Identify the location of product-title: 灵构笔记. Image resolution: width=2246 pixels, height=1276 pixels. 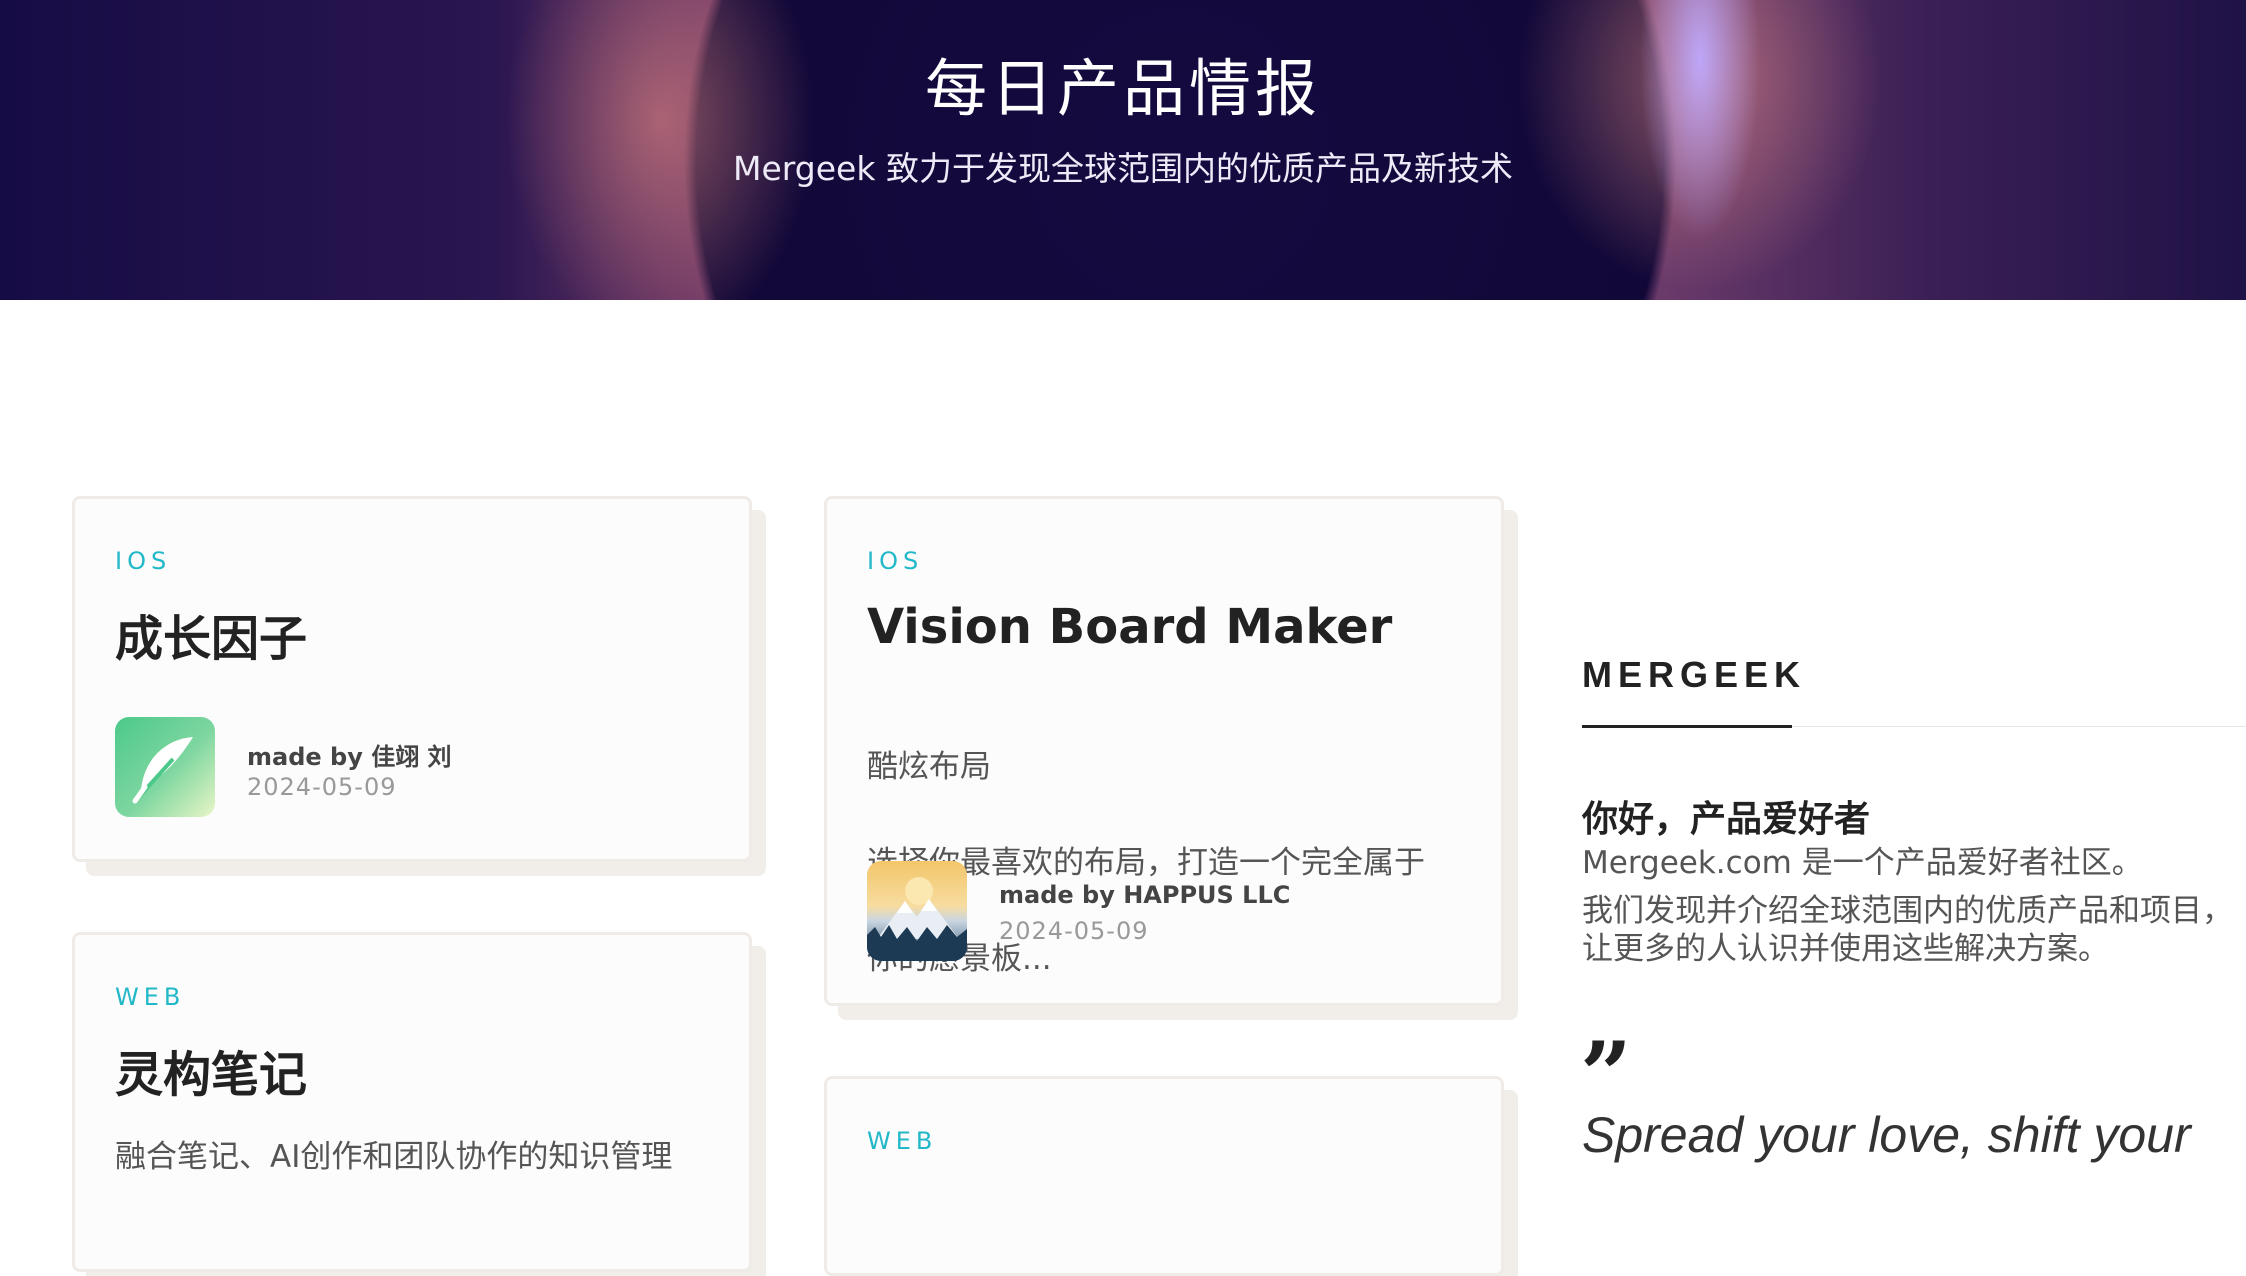
(211, 1070).